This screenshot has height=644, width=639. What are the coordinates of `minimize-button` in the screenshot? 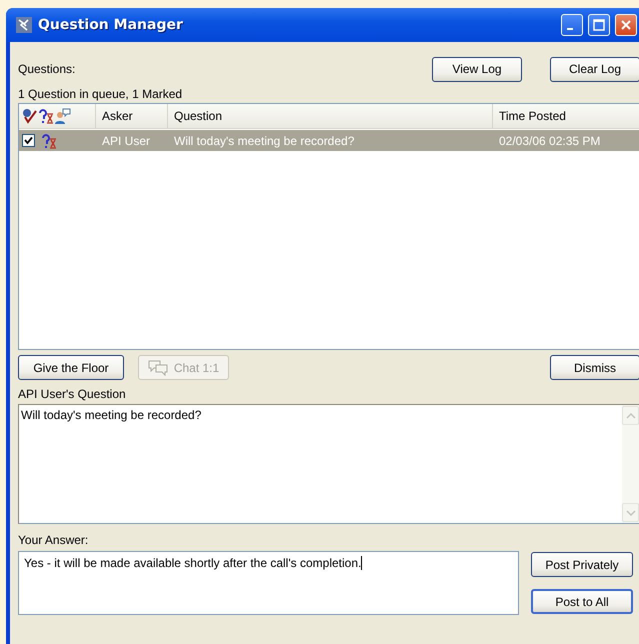 It's located at (572, 25).